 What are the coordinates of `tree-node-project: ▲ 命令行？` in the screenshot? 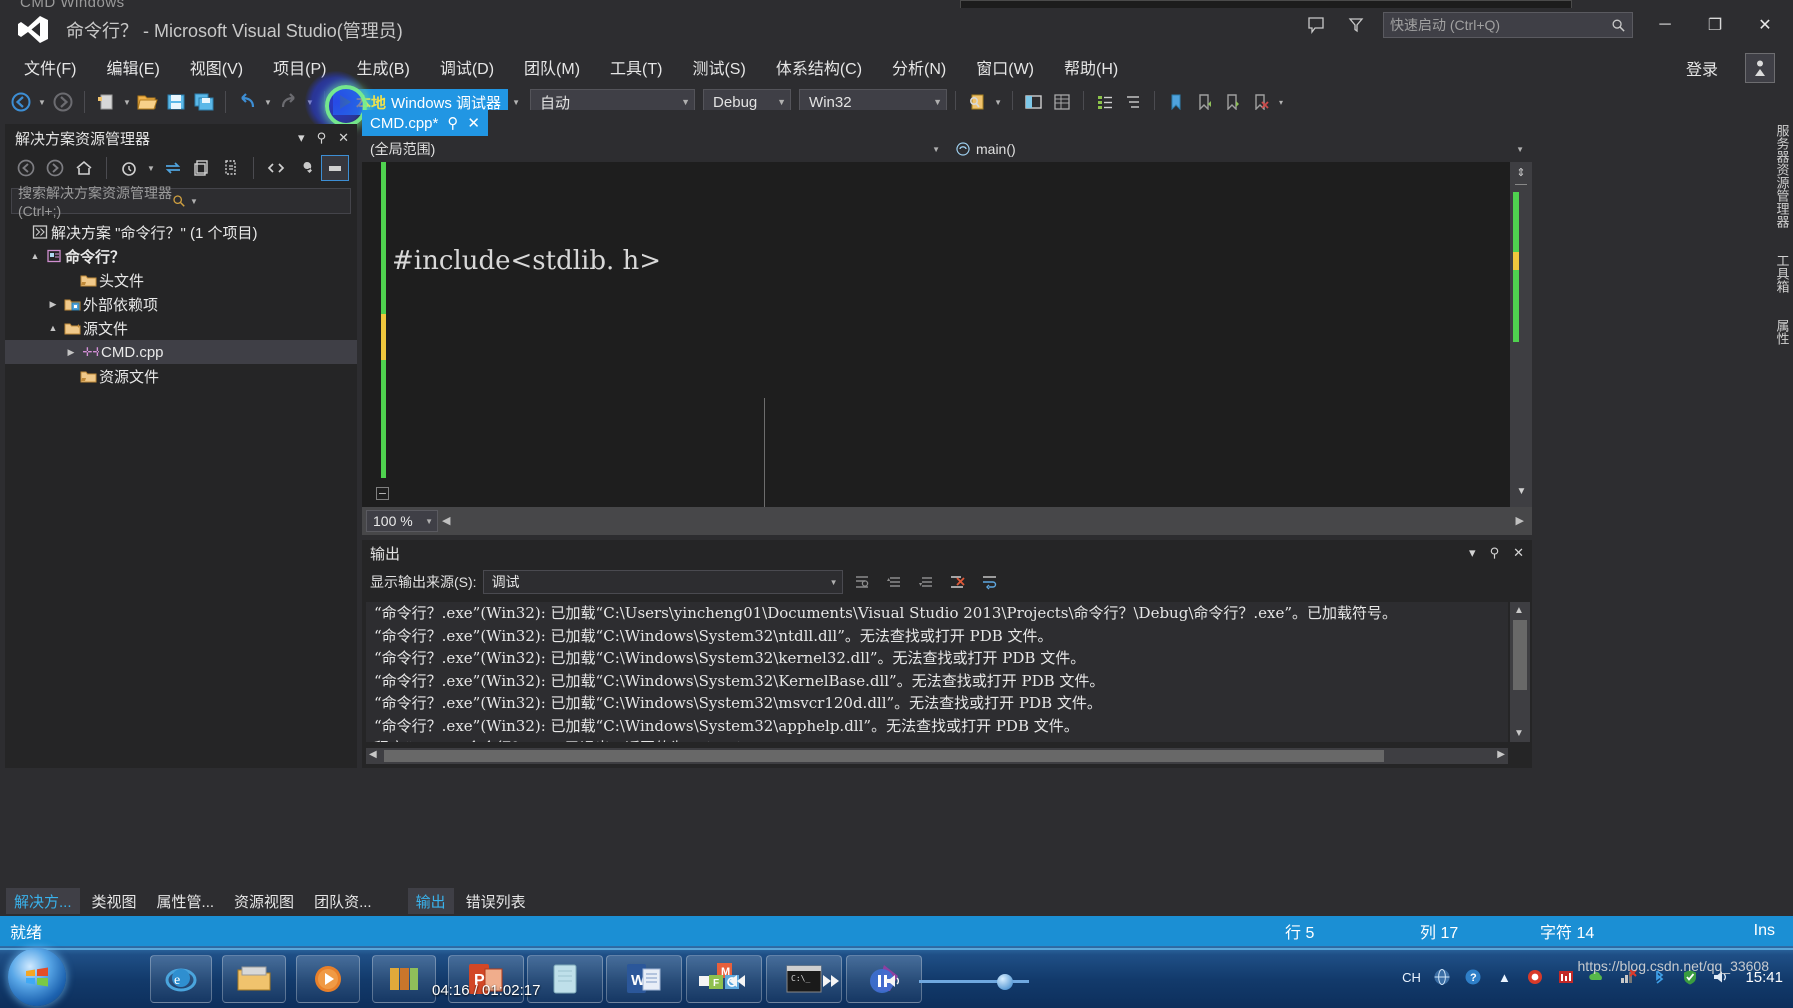 It's located at (181, 256).